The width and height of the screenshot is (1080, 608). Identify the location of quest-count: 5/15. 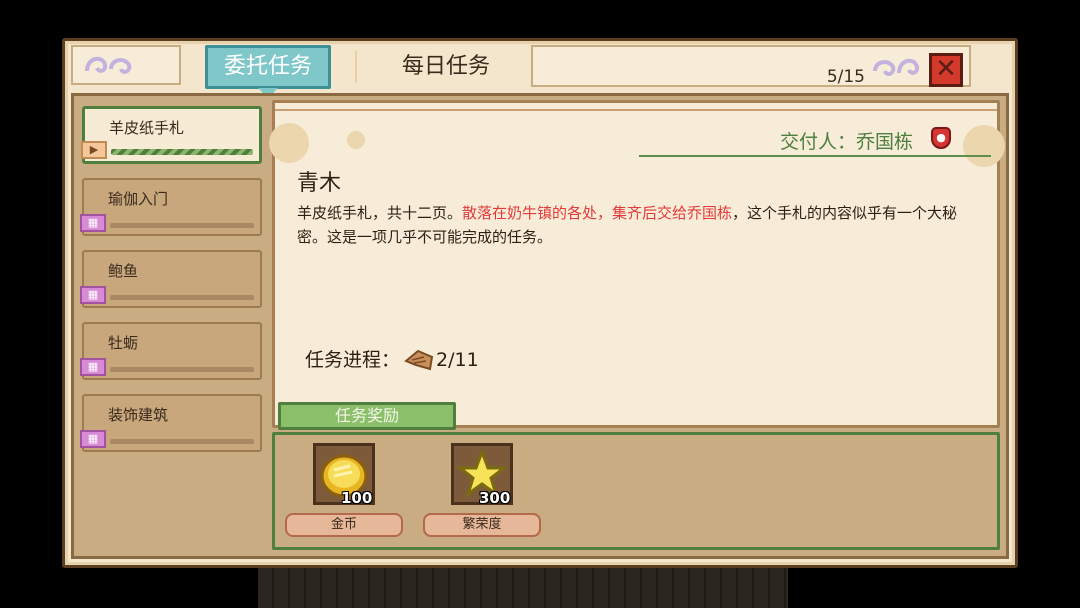
(845, 77).